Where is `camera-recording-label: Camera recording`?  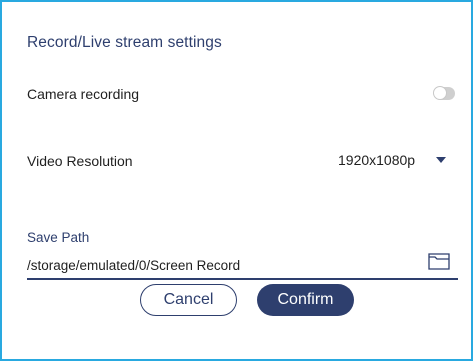
camera-recording-label: Camera recording is located at coordinates (83, 94).